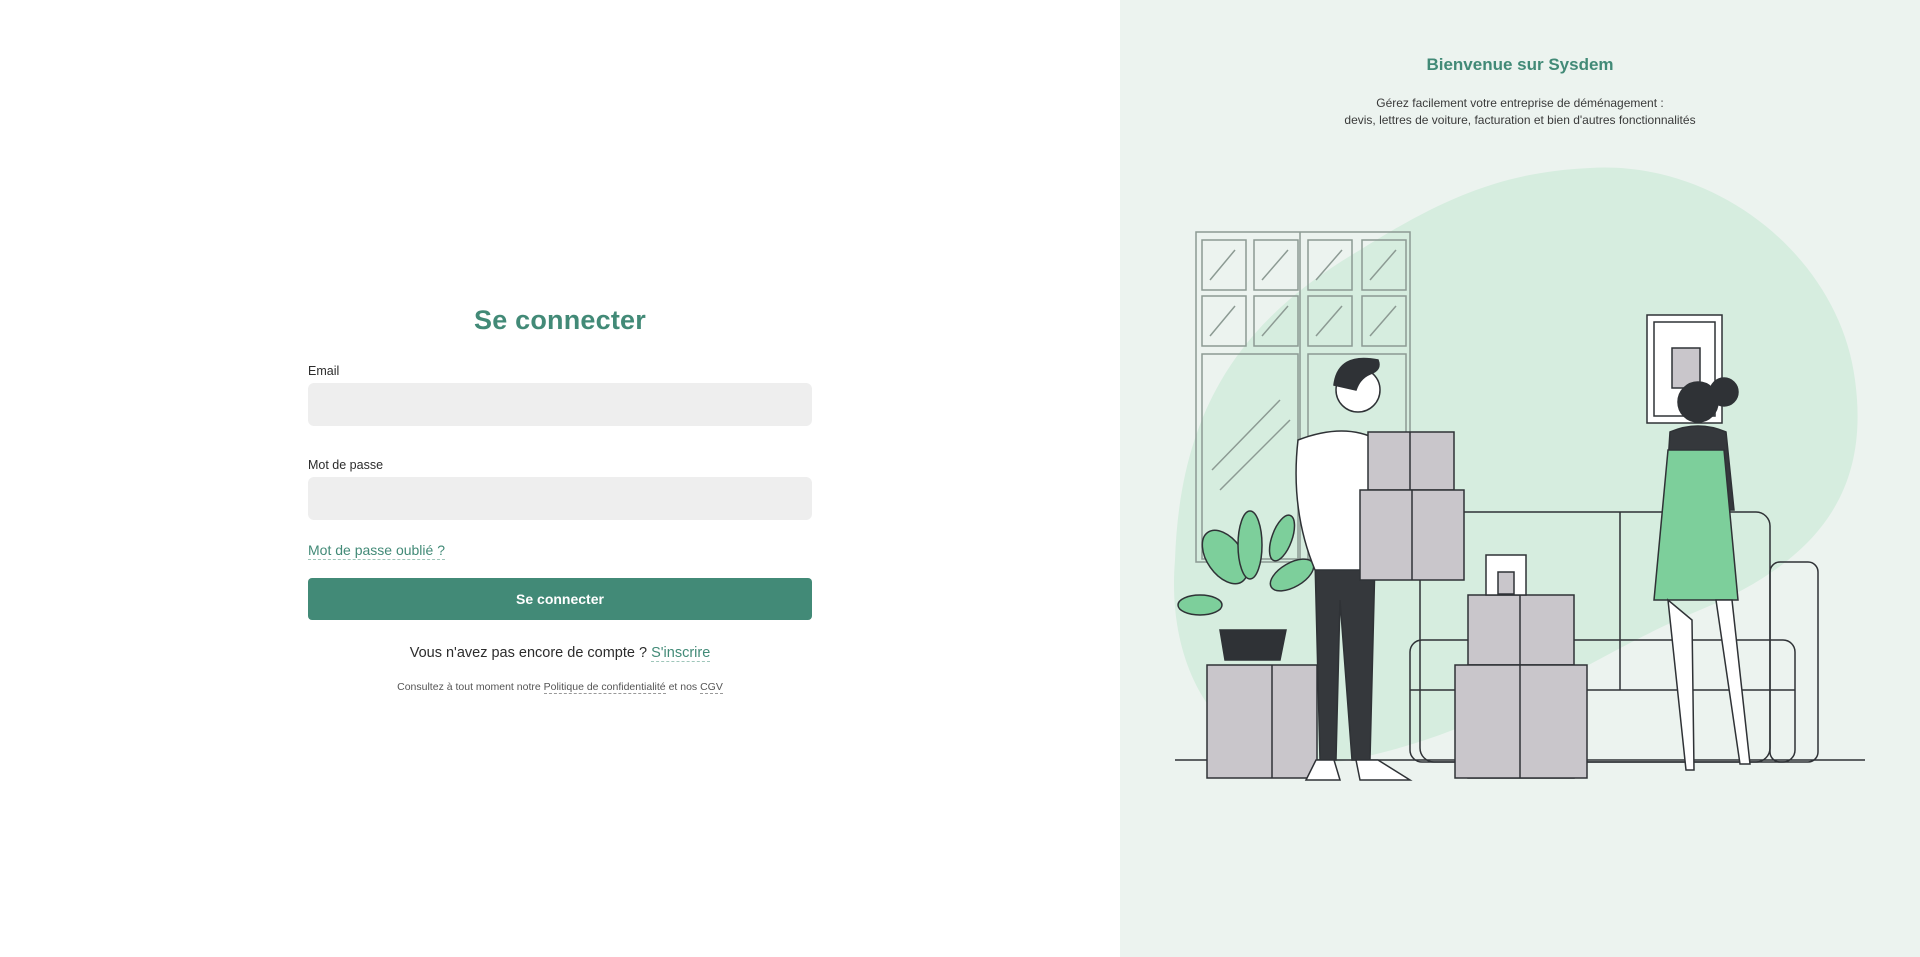 Image resolution: width=1920 pixels, height=957 pixels. I want to click on email-label: Email, so click(324, 371).